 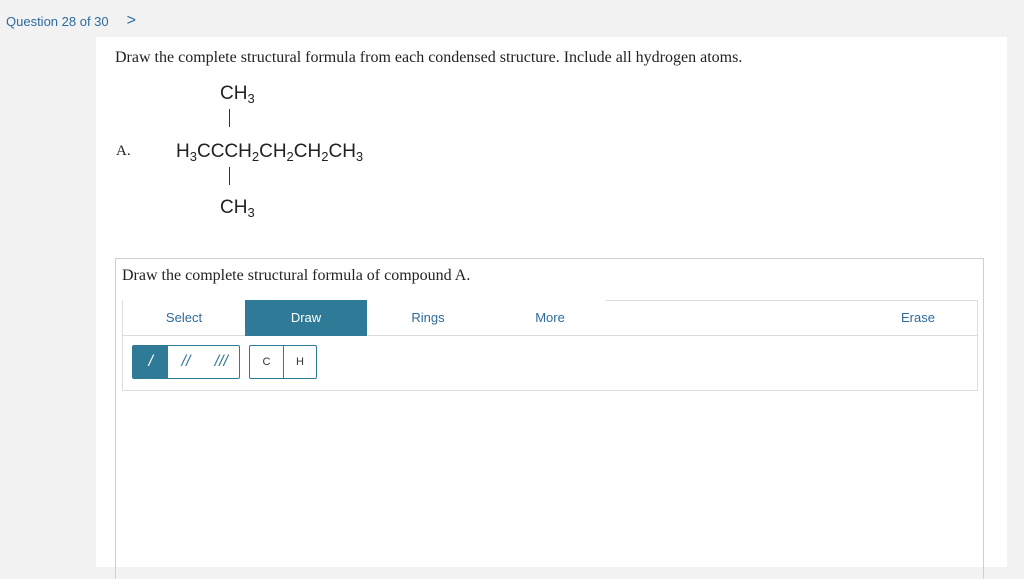 What do you see at coordinates (428, 318) in the screenshot?
I see `tab-rings: Rings` at bounding box center [428, 318].